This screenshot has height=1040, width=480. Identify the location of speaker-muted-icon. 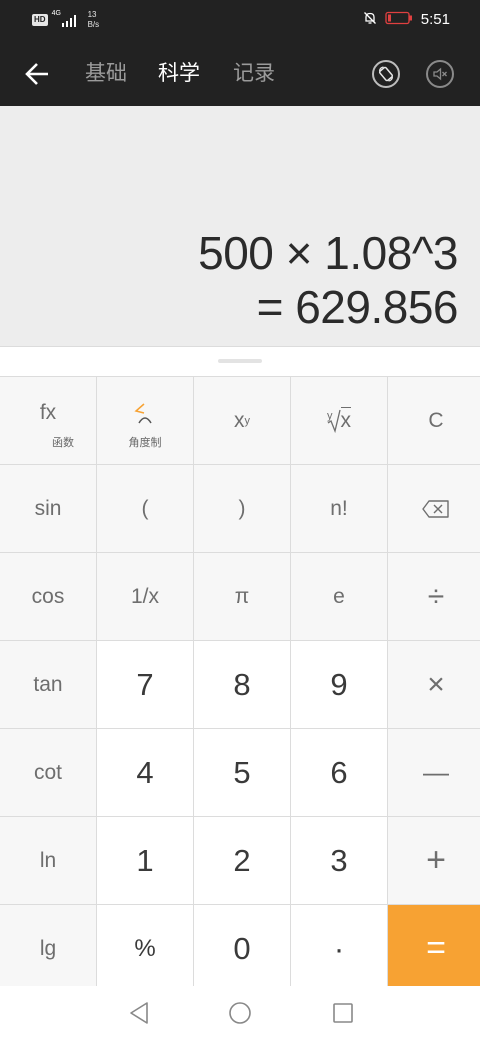
(440, 74).